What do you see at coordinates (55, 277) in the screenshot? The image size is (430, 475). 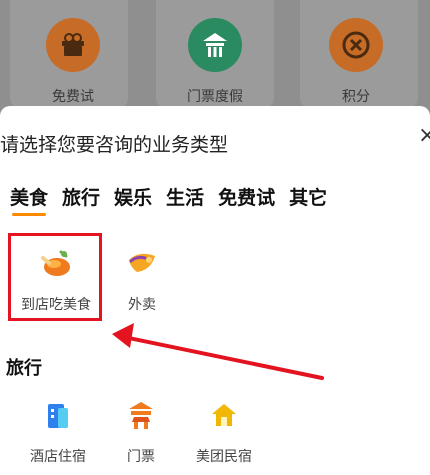 I see `highlight-box` at bounding box center [55, 277].